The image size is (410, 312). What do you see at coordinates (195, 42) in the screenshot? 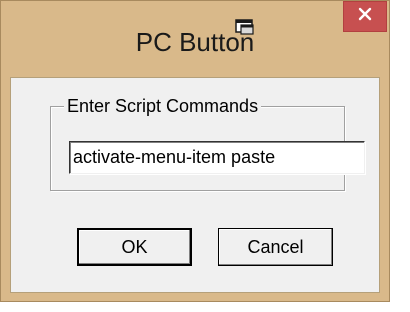
I see `window-title: PC Button` at bounding box center [195, 42].